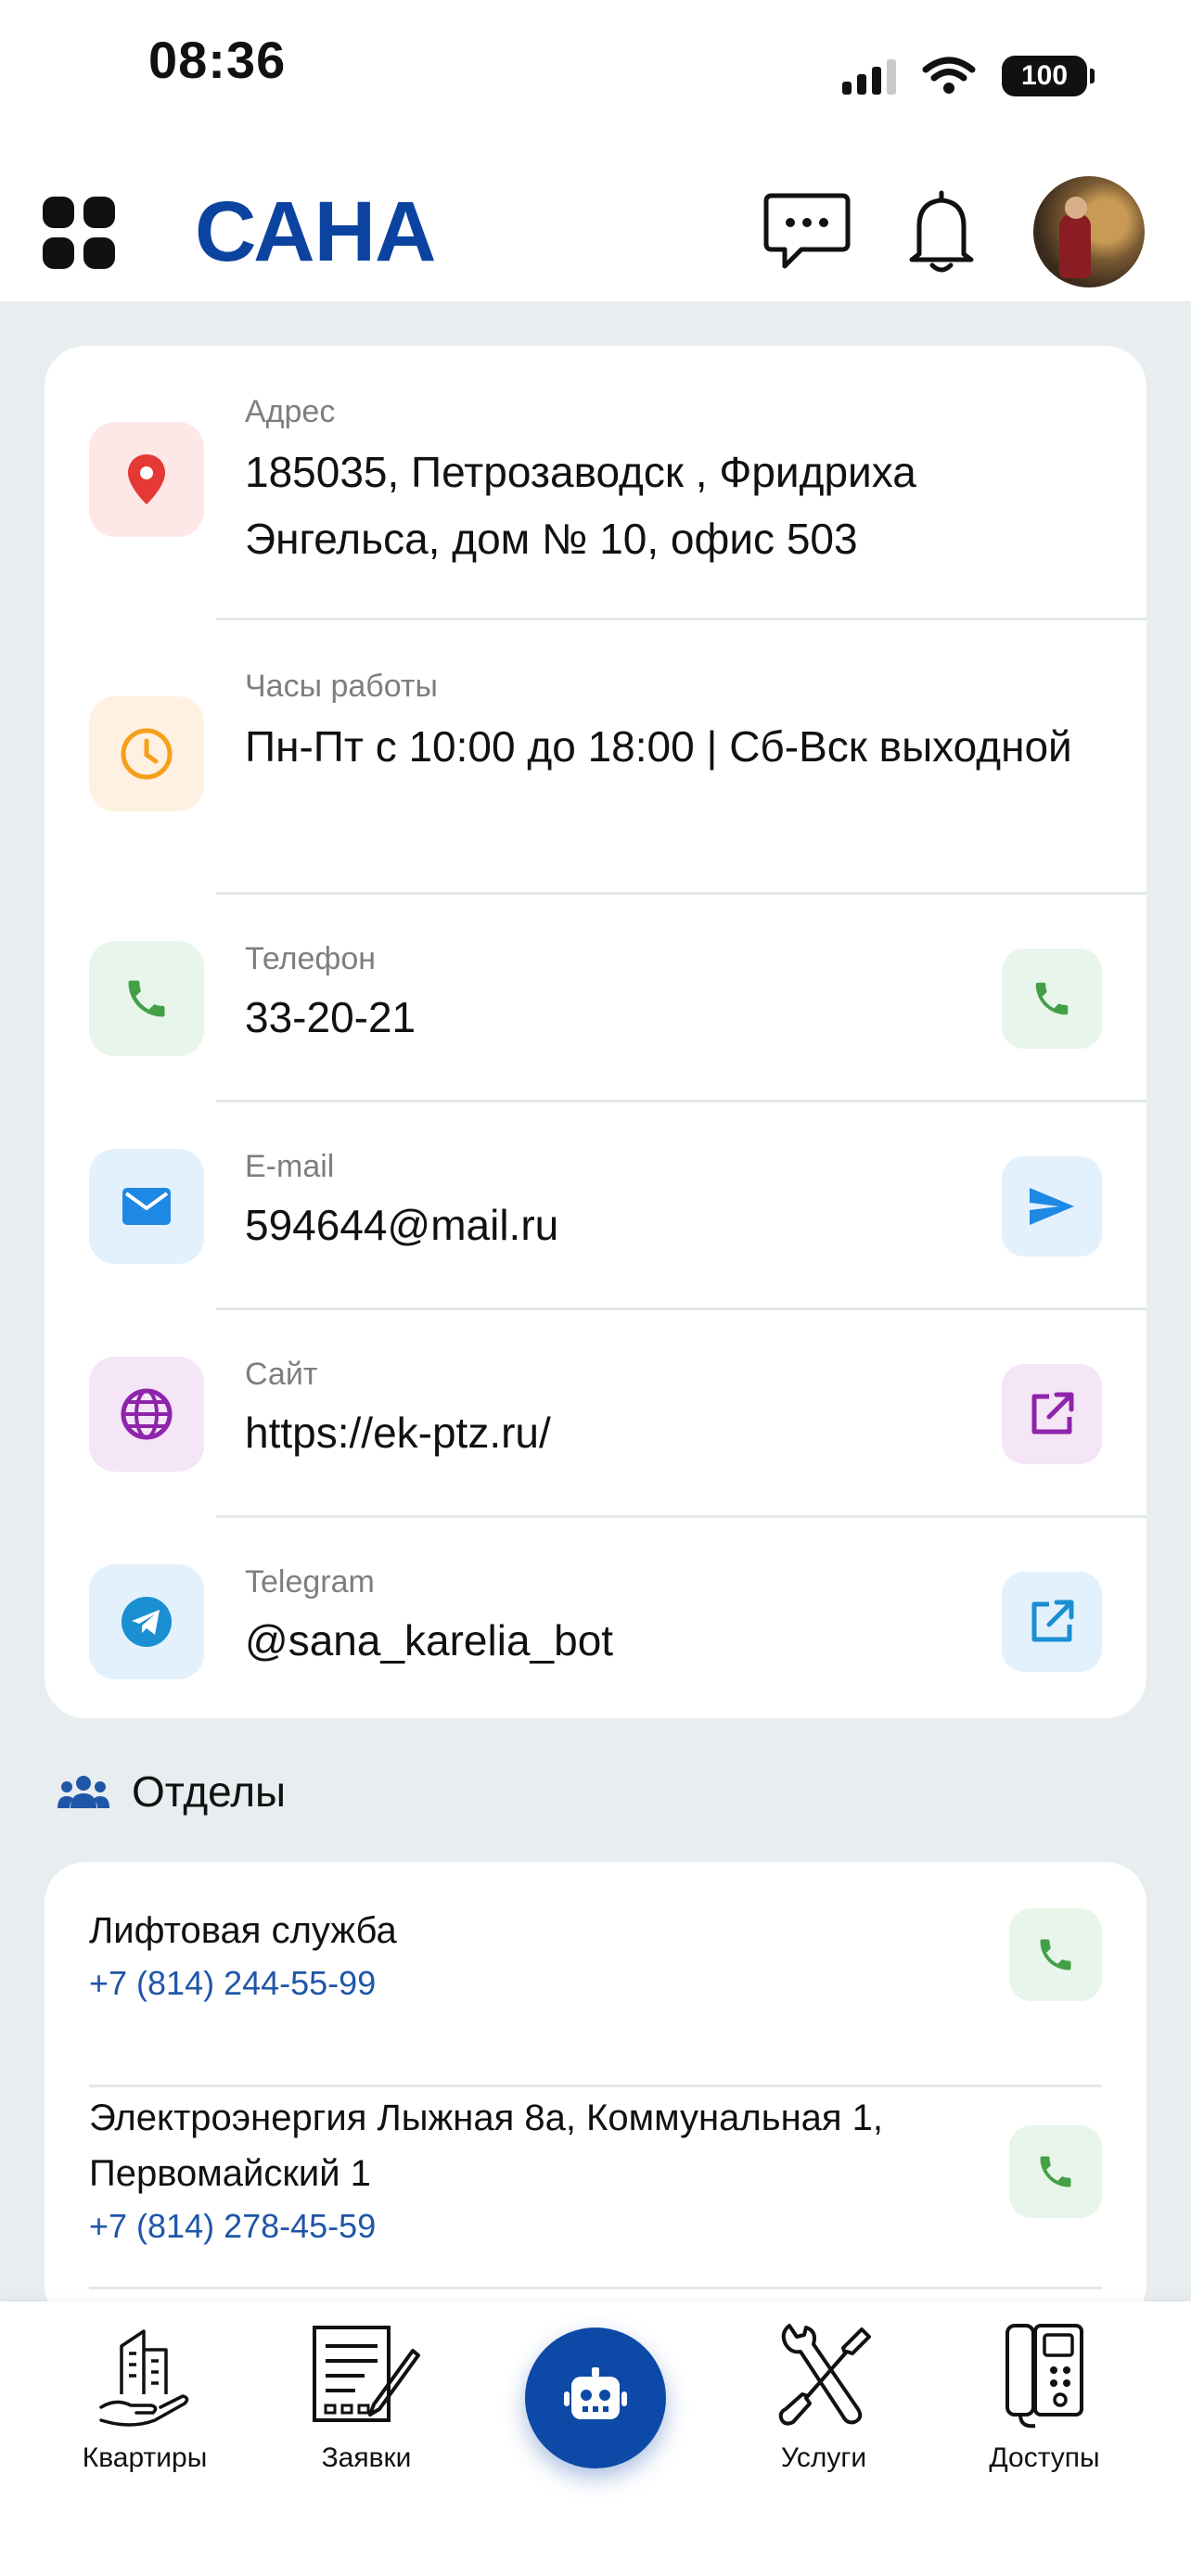 The image size is (1191, 2576). I want to click on open-website-button, so click(1052, 1414).